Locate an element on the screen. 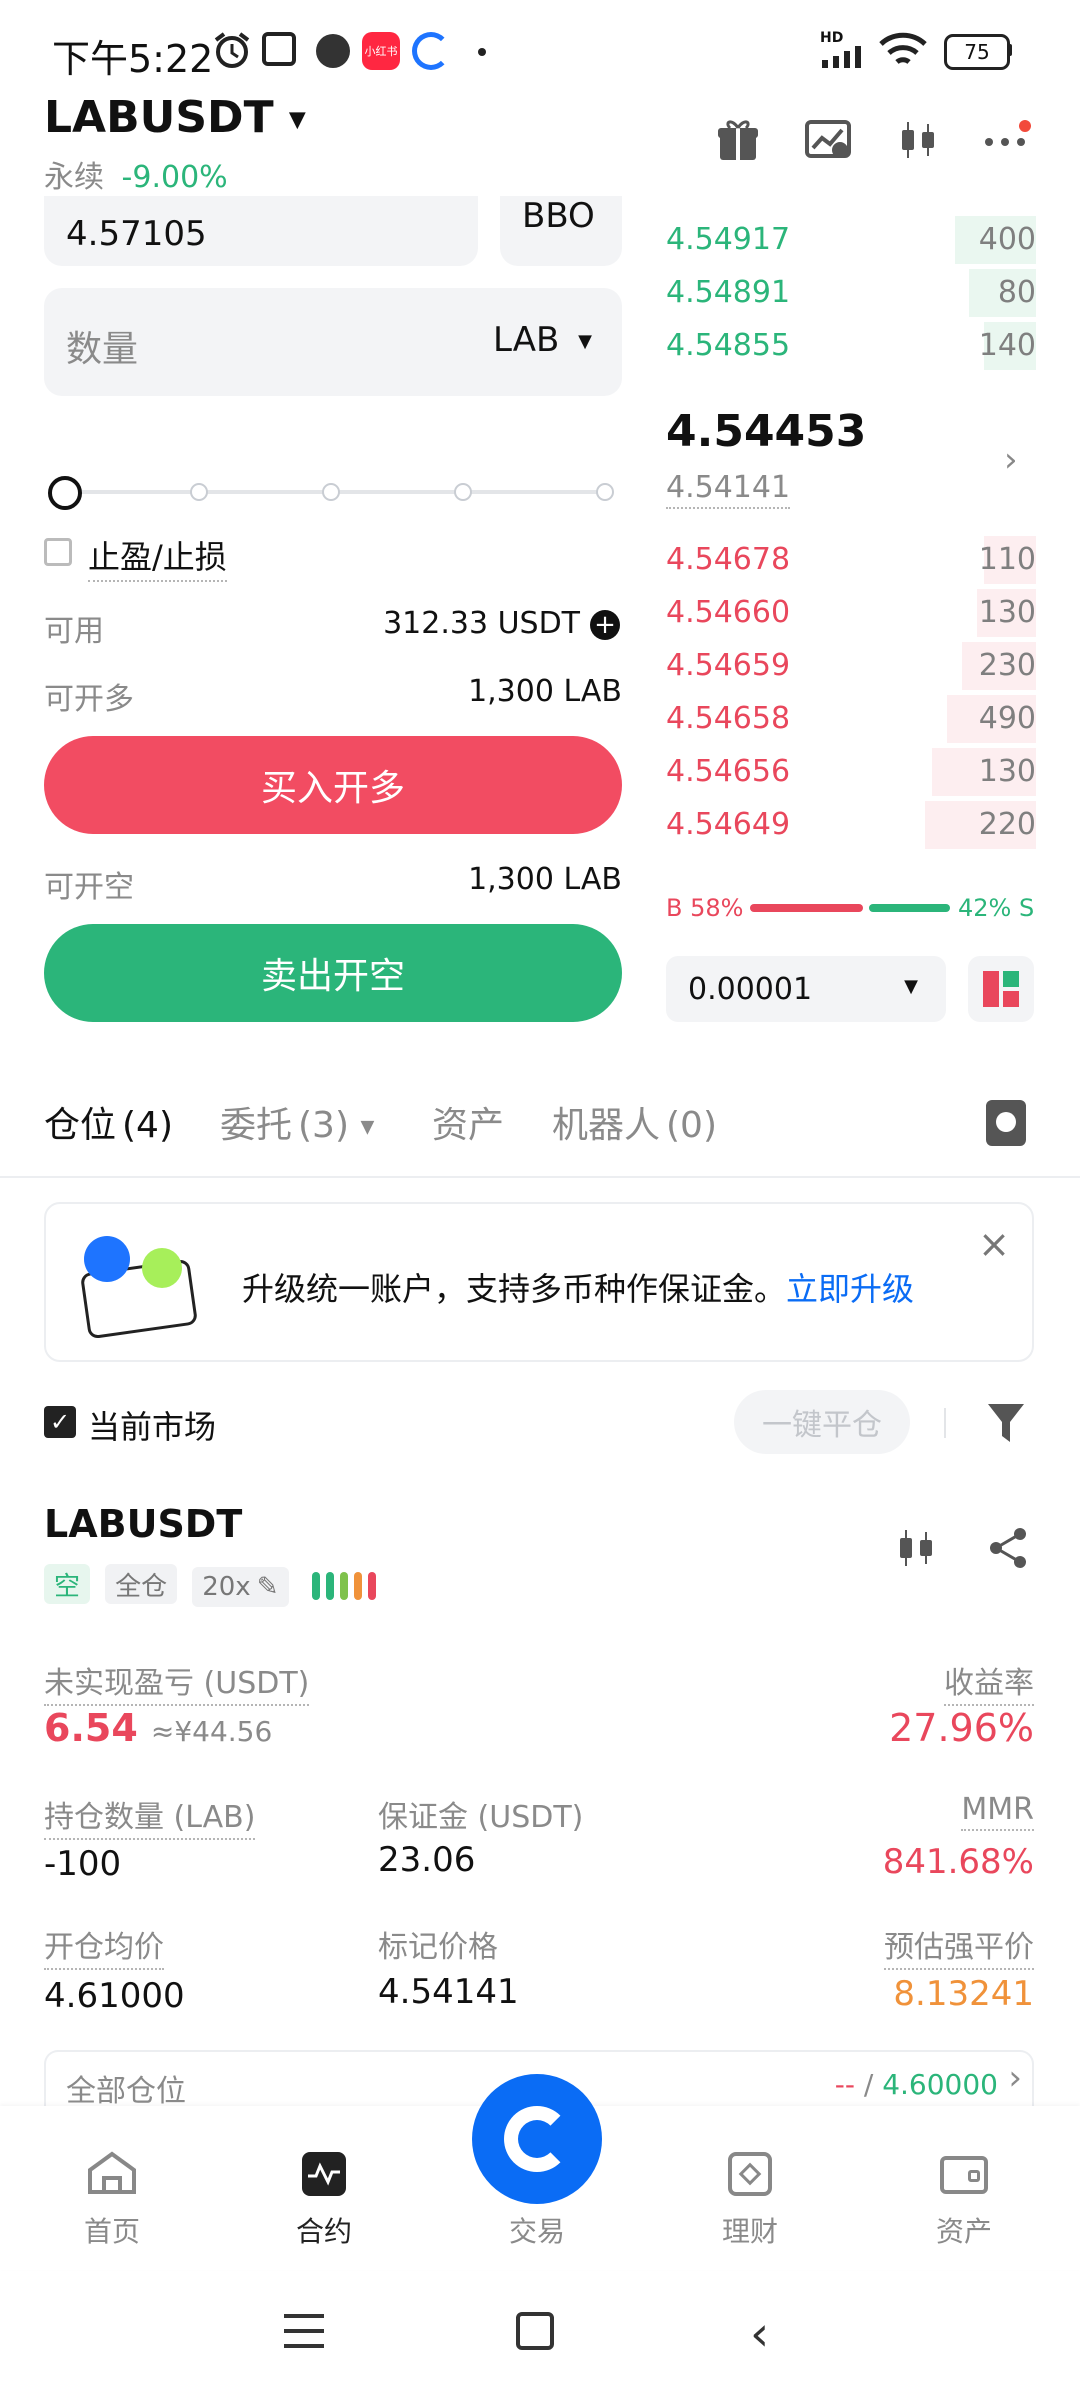 The image size is (1080, 2400). nfc-icon is located at coordinates (279, 49).